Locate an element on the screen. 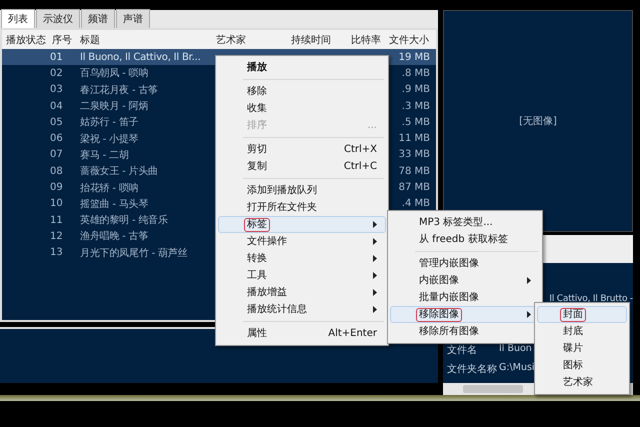 The width and height of the screenshot is (640, 427). file-size: 33 MB is located at coordinates (414, 154).